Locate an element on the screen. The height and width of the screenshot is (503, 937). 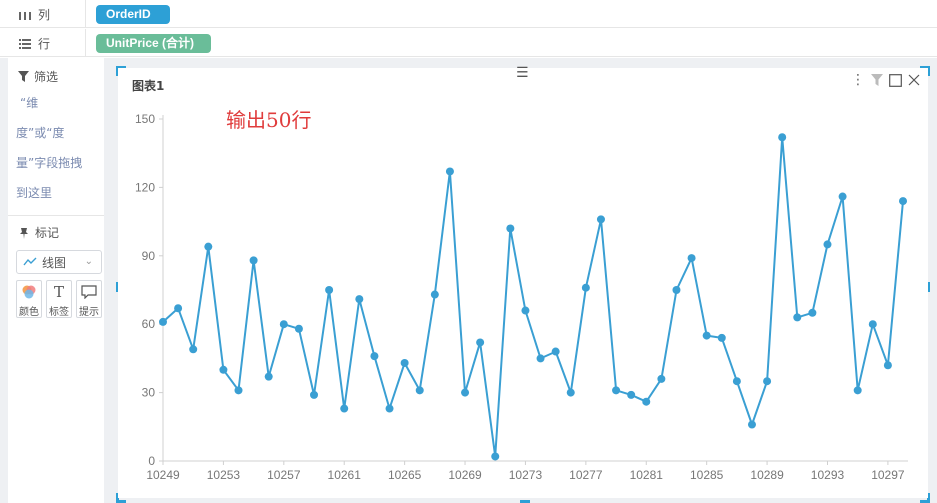
marks-title-text: 标记 is located at coordinates (47, 233).